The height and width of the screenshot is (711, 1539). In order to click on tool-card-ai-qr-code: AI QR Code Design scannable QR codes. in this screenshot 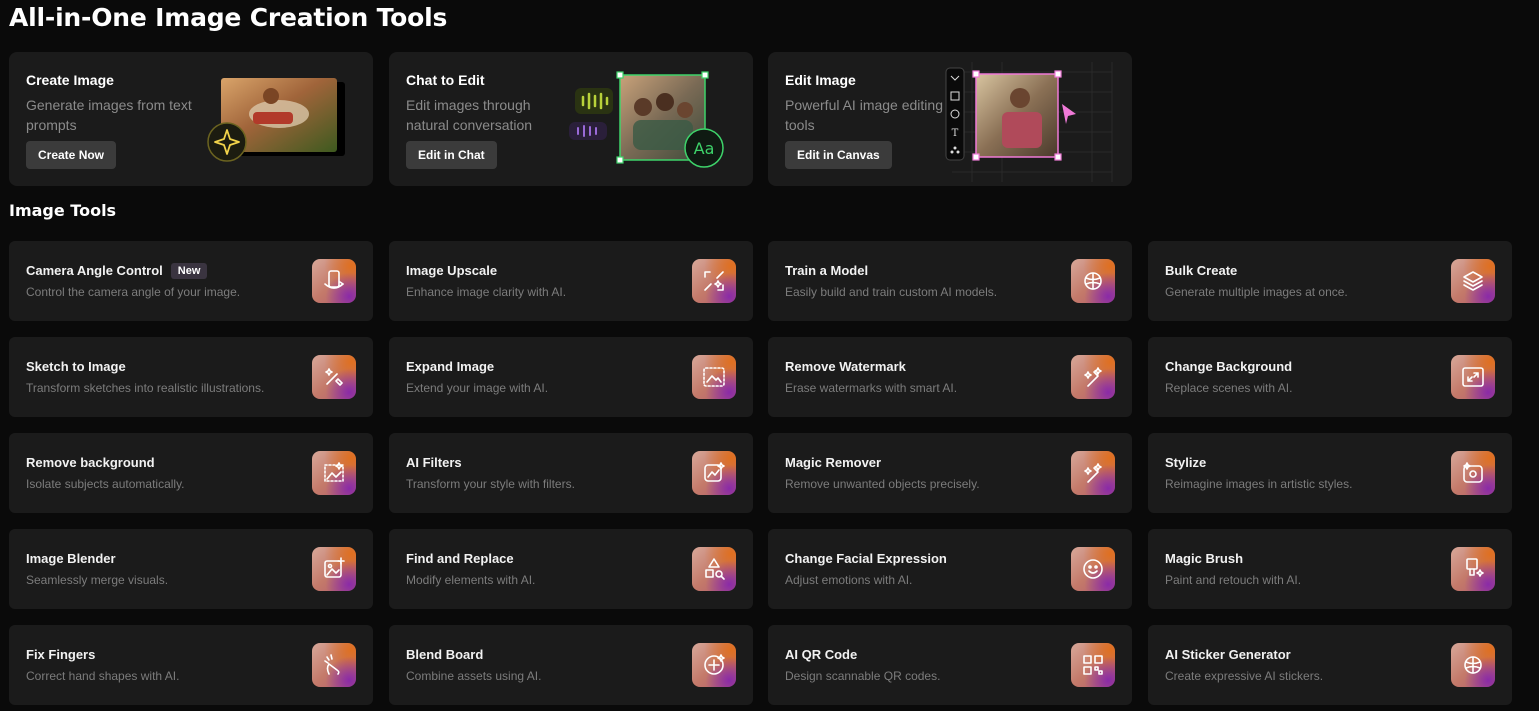, I will do `click(950, 665)`.